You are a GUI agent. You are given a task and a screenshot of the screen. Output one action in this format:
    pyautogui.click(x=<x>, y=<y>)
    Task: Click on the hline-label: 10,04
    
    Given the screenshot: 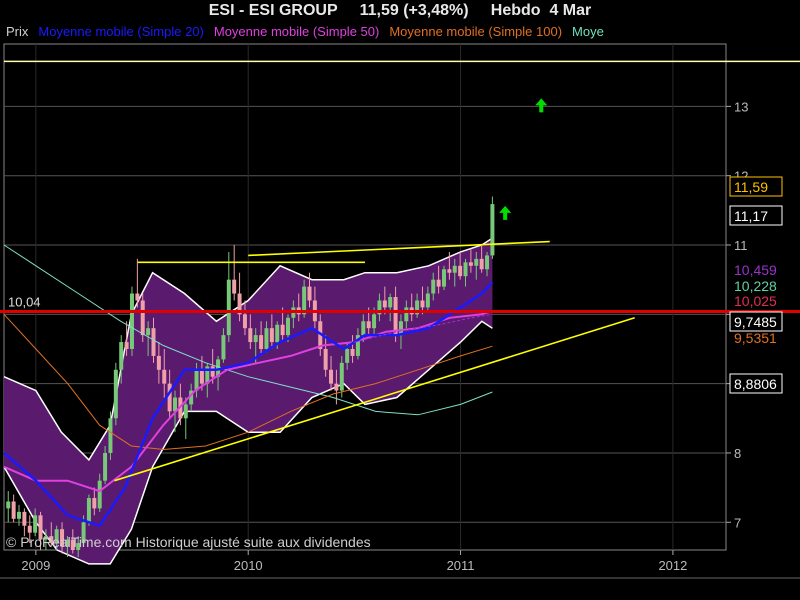 What is the action you would take?
    pyautogui.click(x=24, y=302)
    